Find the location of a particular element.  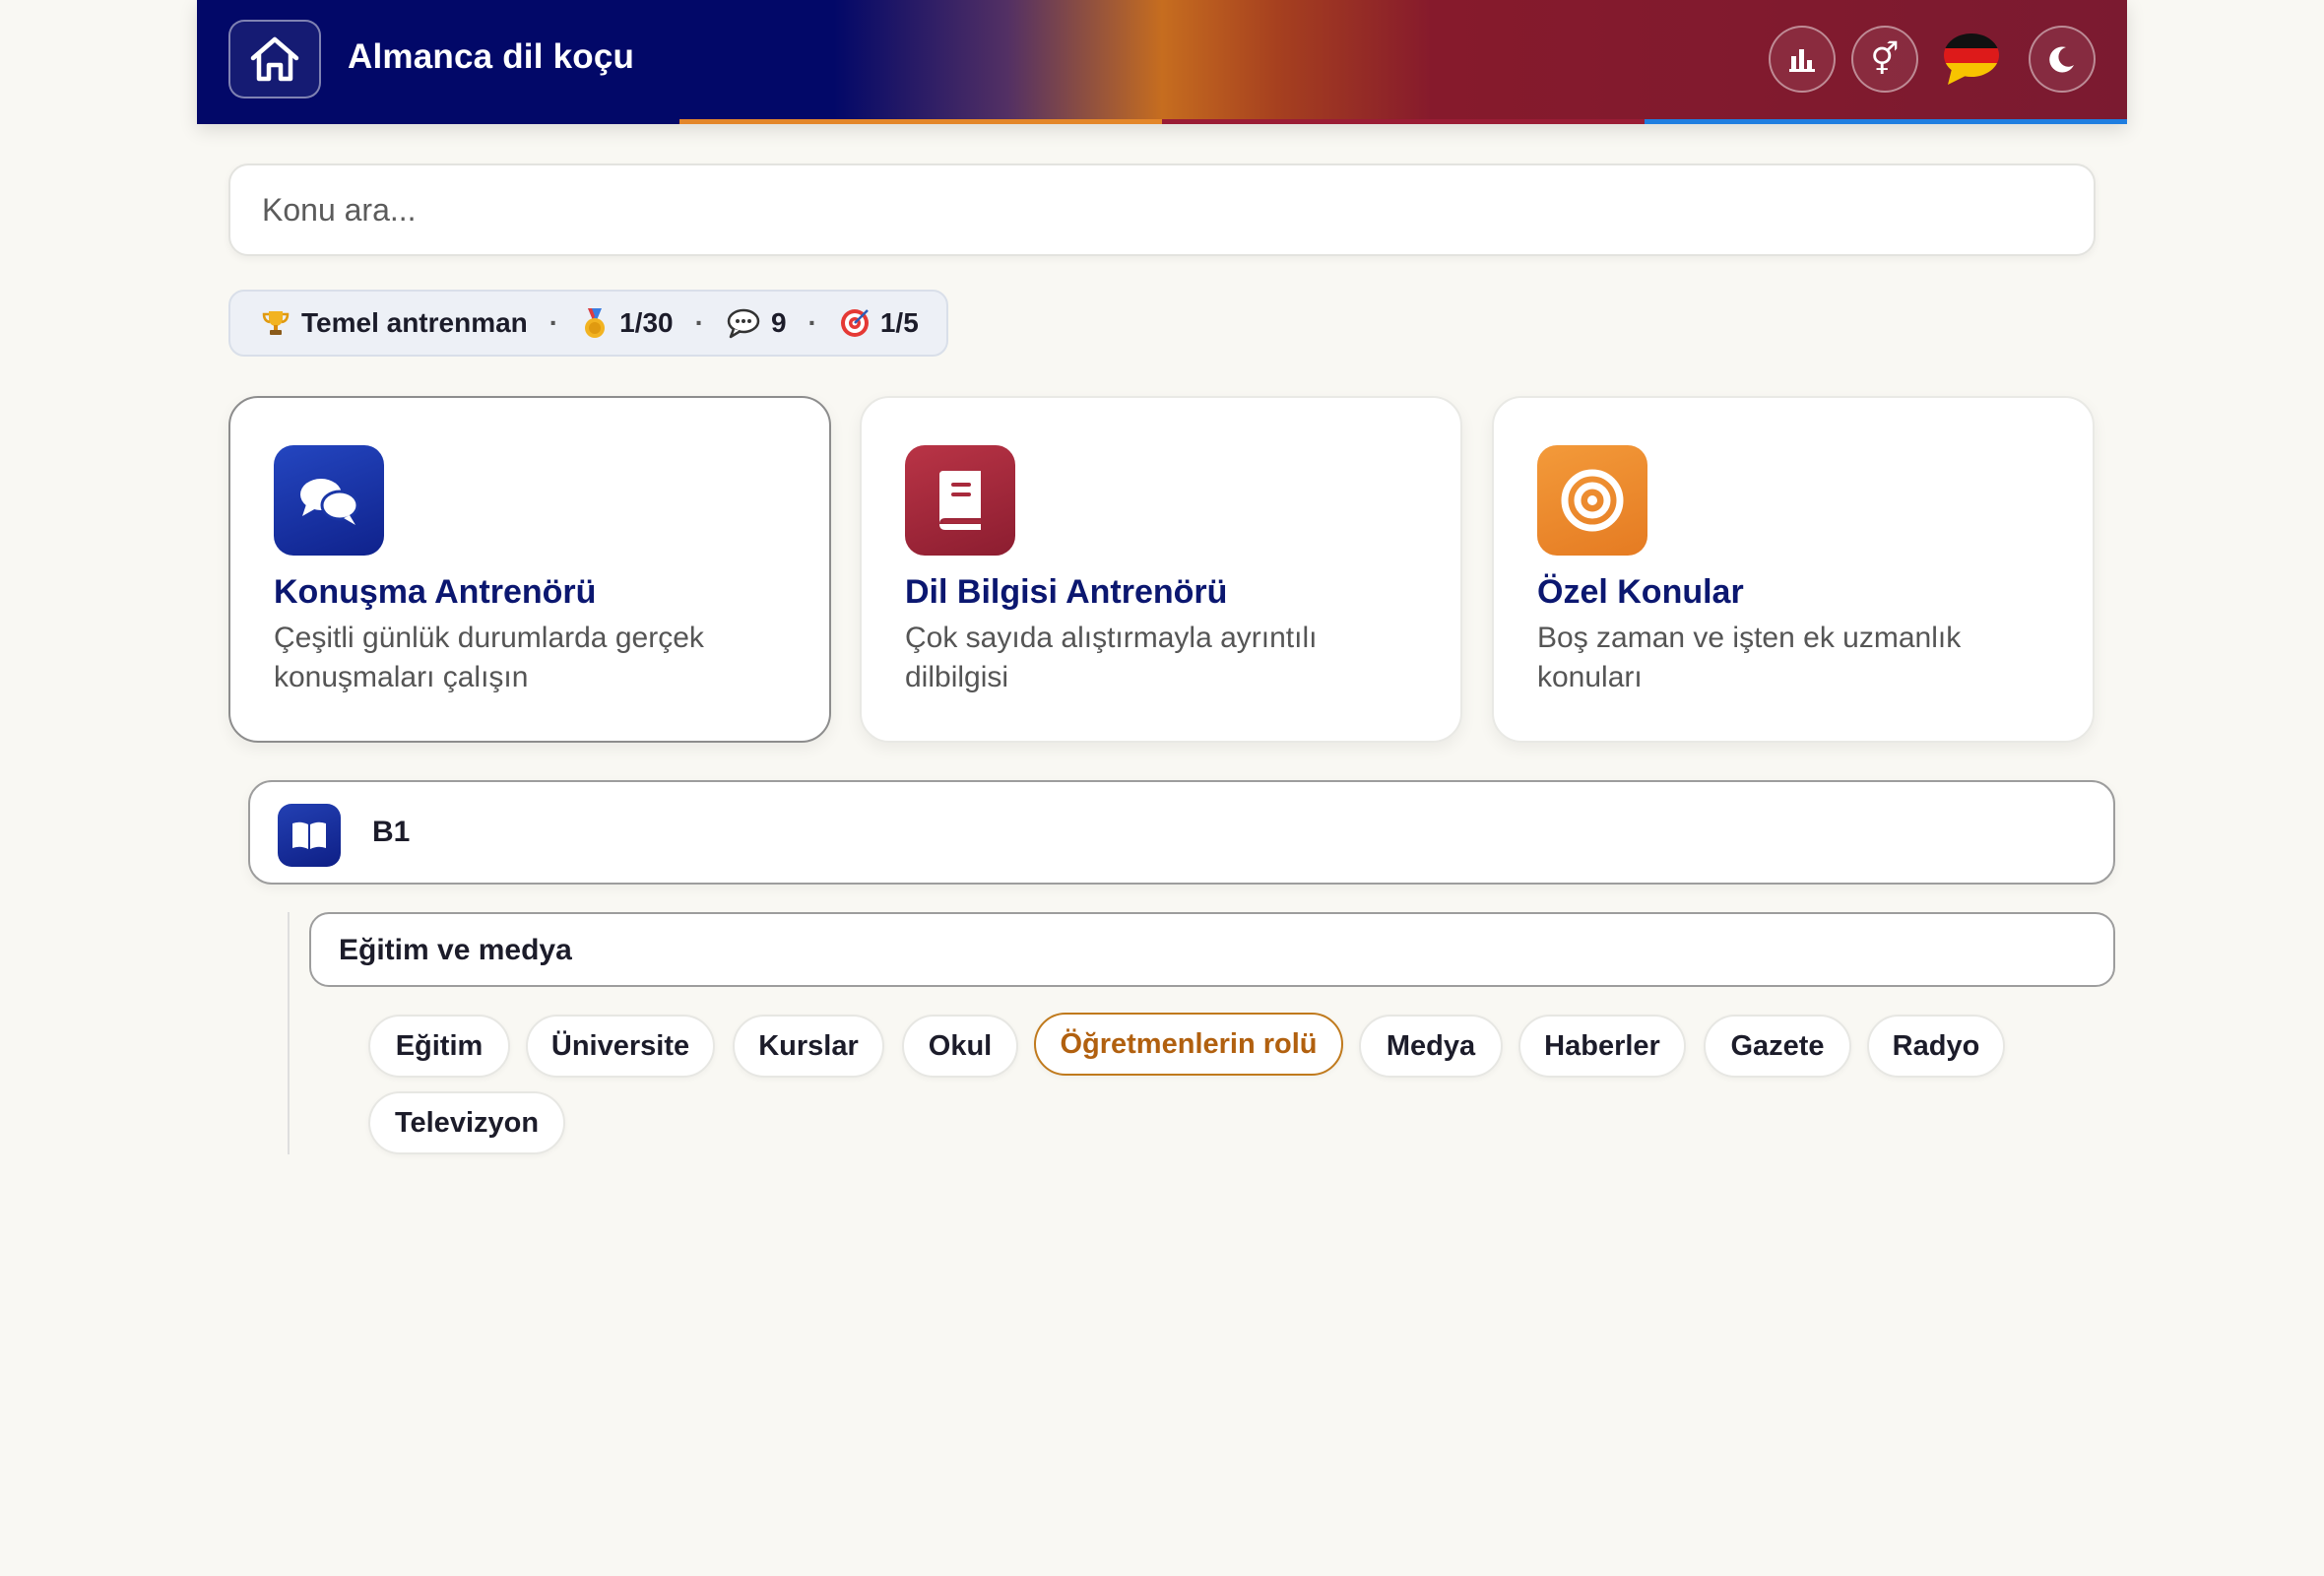

target-icon is located at coordinates (1592, 500).